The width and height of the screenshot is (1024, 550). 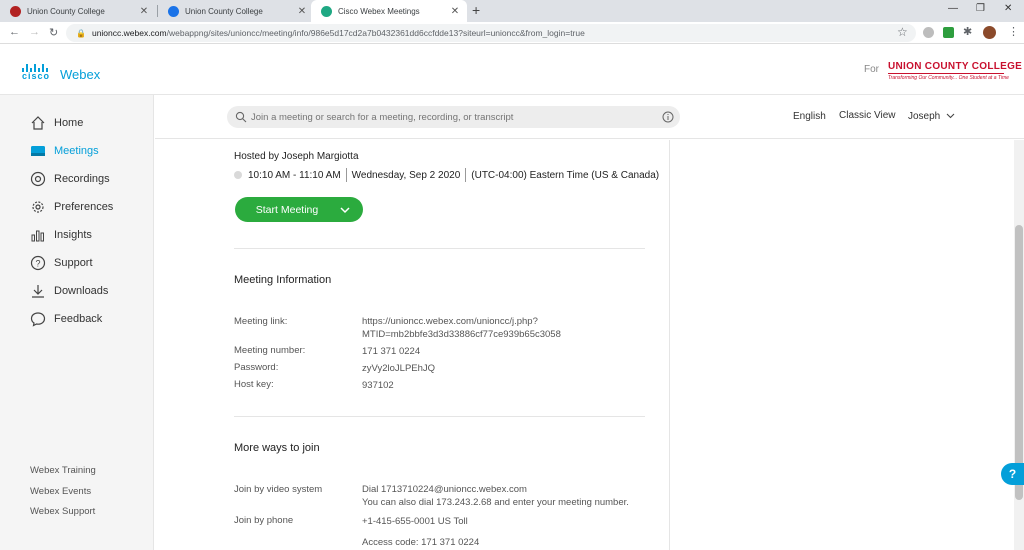 What do you see at coordinates (63, 470) in the screenshot?
I see `webex-training-link: Webex Training` at bounding box center [63, 470].